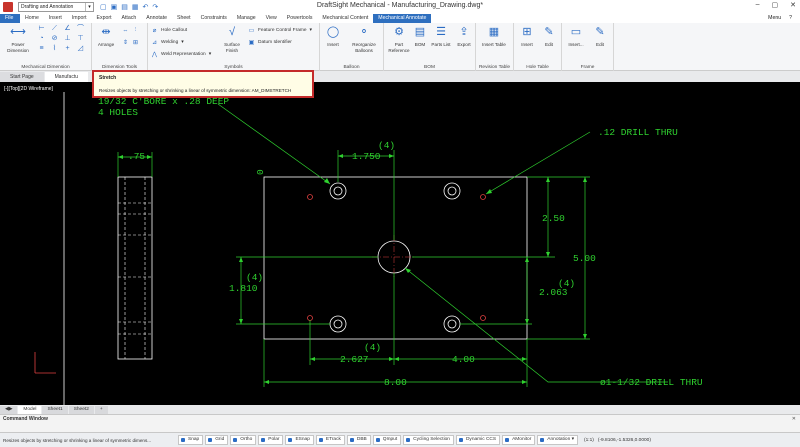  Describe the element at coordinates (124, 7) in the screenshot. I see `save-icon: ▤` at that location.